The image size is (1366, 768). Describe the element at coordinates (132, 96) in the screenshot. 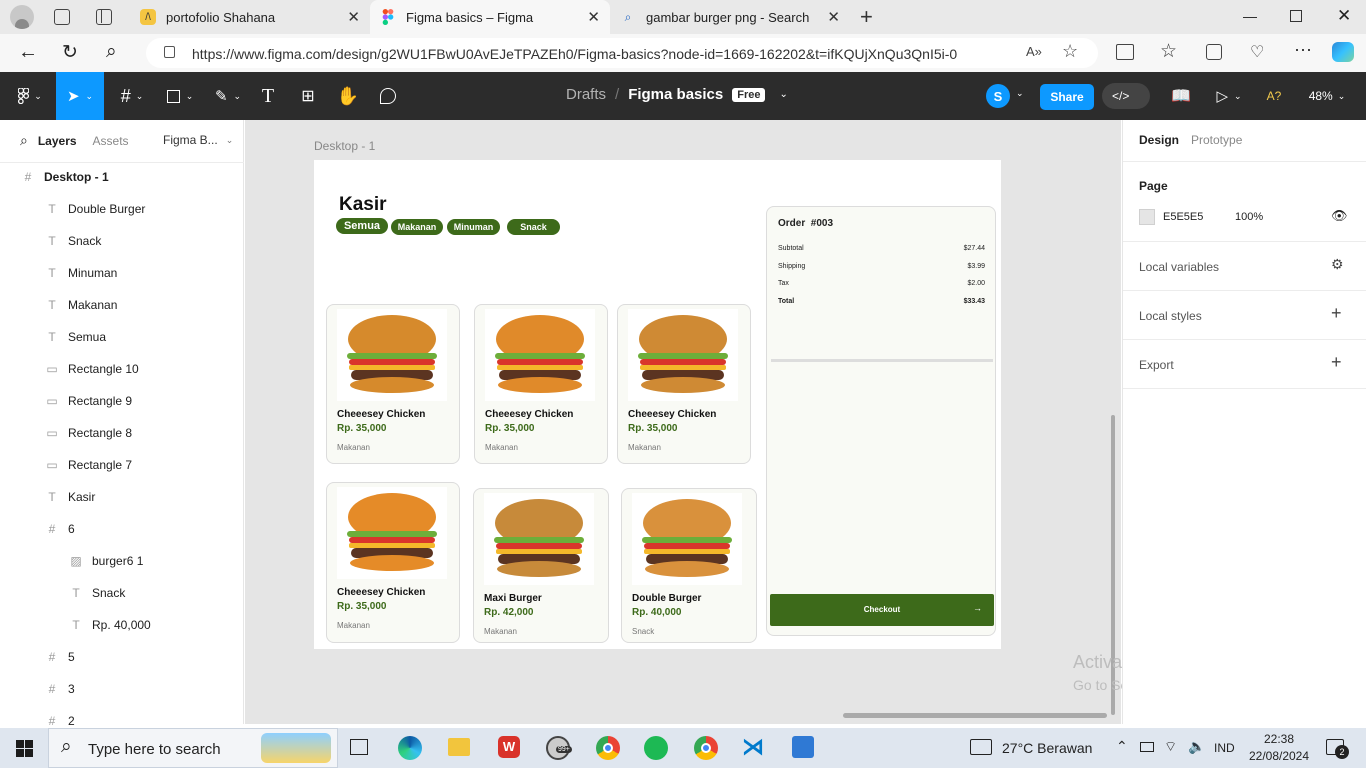

I see `frame-tool-button: # ⌄` at that location.